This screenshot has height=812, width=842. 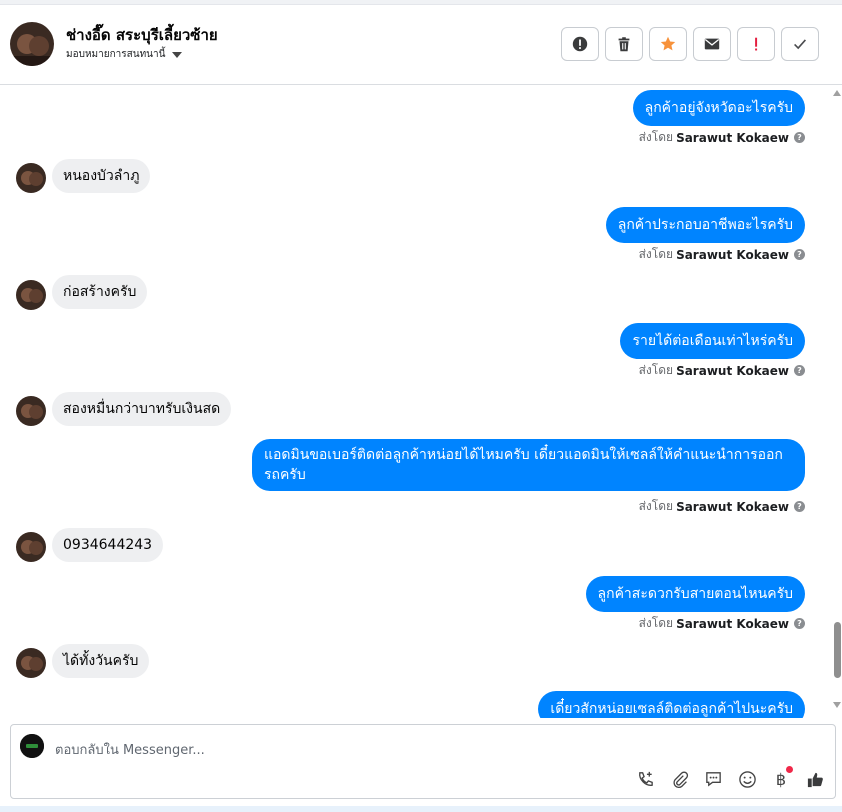 I want to click on assign-label: มอบหมายการสนทนานี้, so click(x=116, y=54).